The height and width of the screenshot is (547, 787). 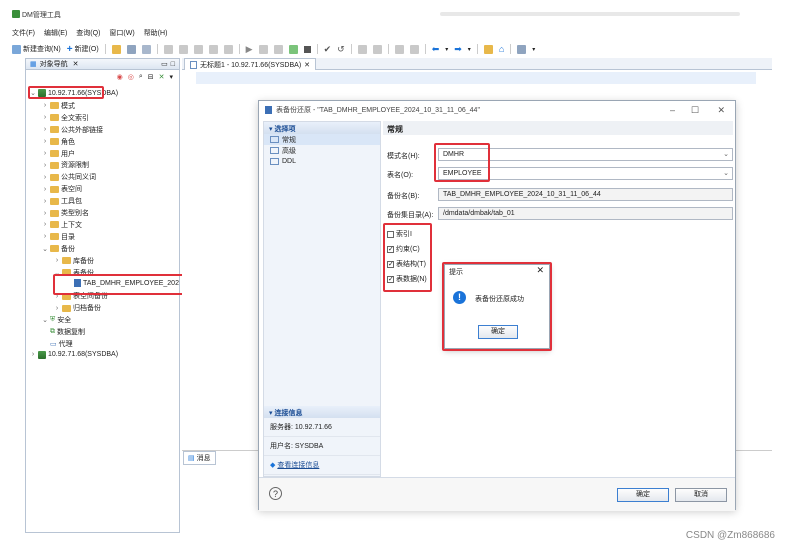 I want to click on stop-icon, so click(x=307, y=49).